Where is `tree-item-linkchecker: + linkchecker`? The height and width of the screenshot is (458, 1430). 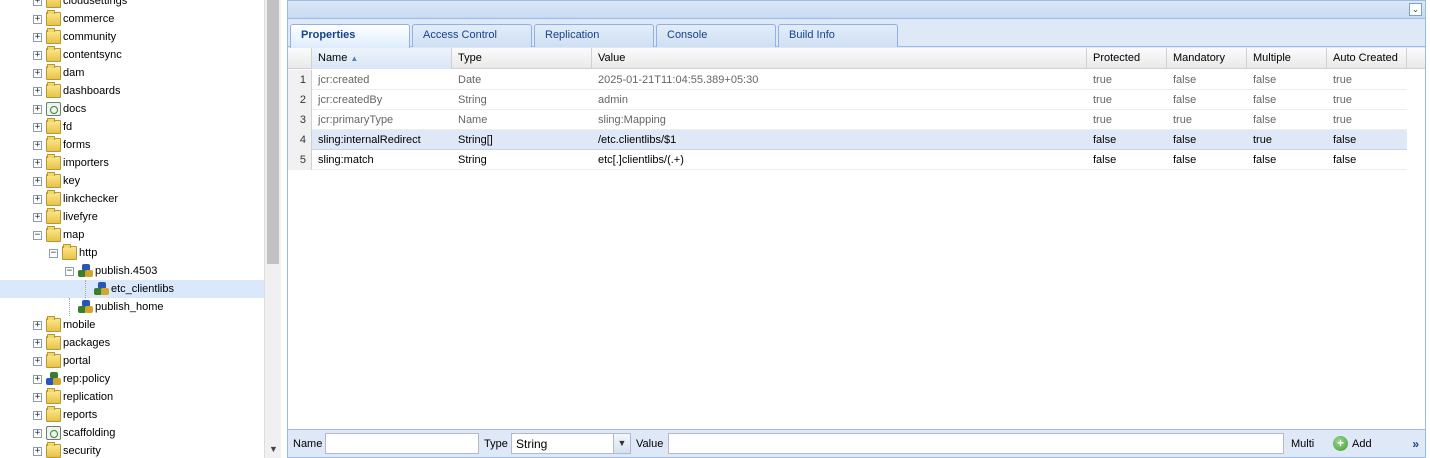
tree-item-linkchecker: + linkchecker is located at coordinates (132, 199).